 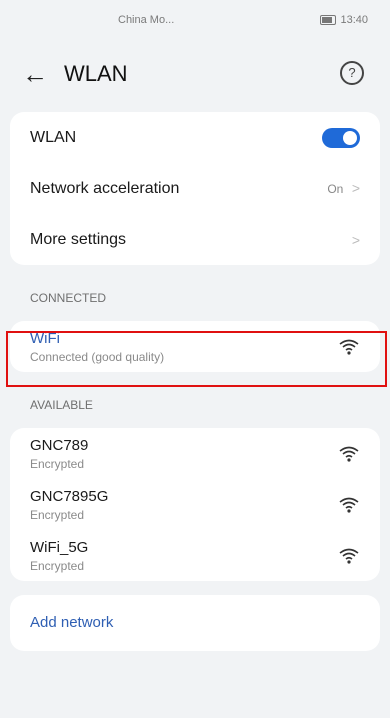 I want to click on wlan-toggle, so click(x=341, y=137).